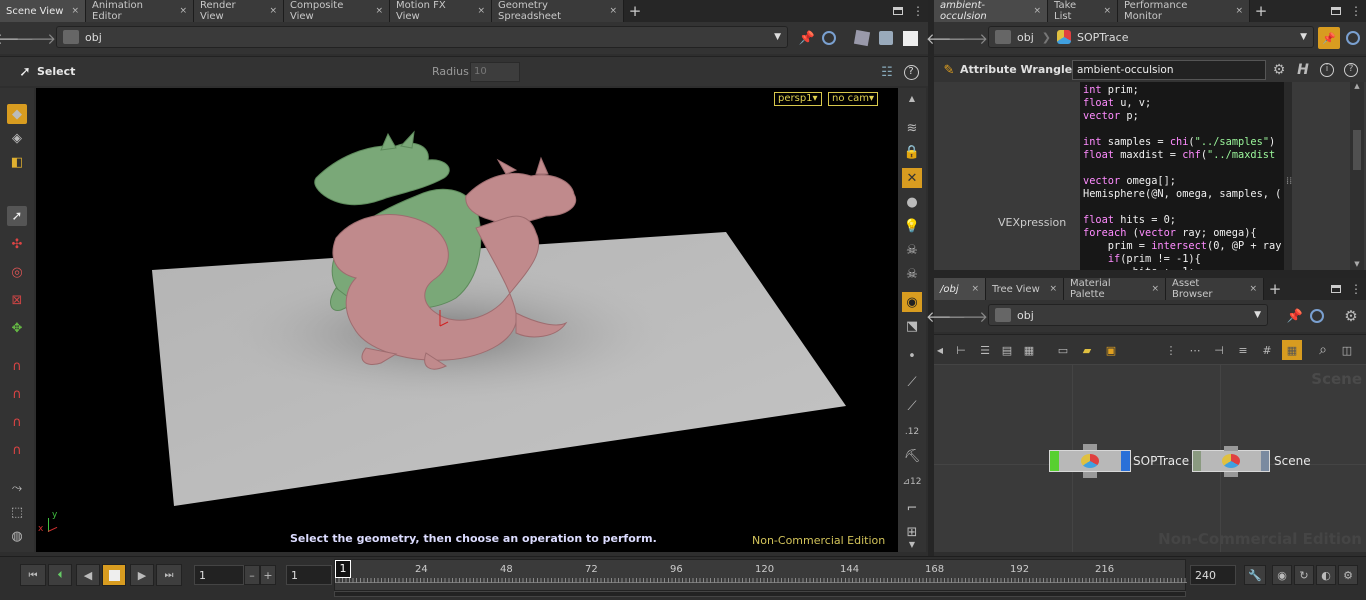  Describe the element at coordinates (853, 99) in the screenshot. I see `display-camera-menu: no cam▾` at that location.